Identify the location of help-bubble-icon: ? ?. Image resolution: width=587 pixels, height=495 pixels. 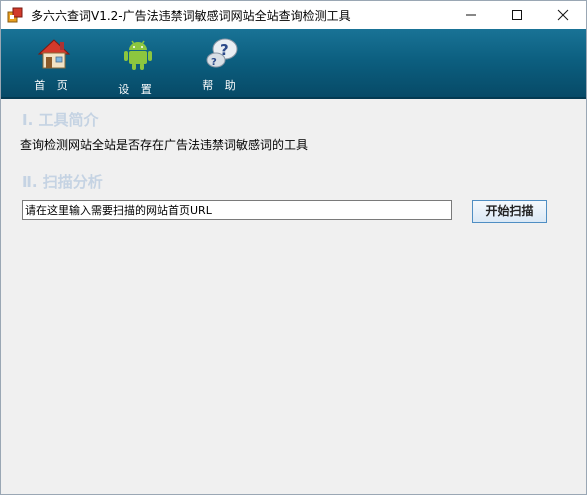
(222, 53).